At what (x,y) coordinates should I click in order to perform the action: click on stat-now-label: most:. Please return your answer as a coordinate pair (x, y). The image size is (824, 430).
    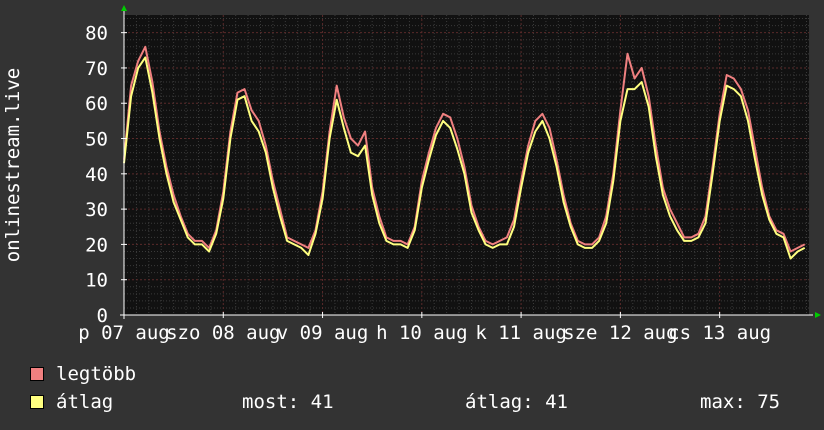
    Looking at the image, I should click on (271, 402).